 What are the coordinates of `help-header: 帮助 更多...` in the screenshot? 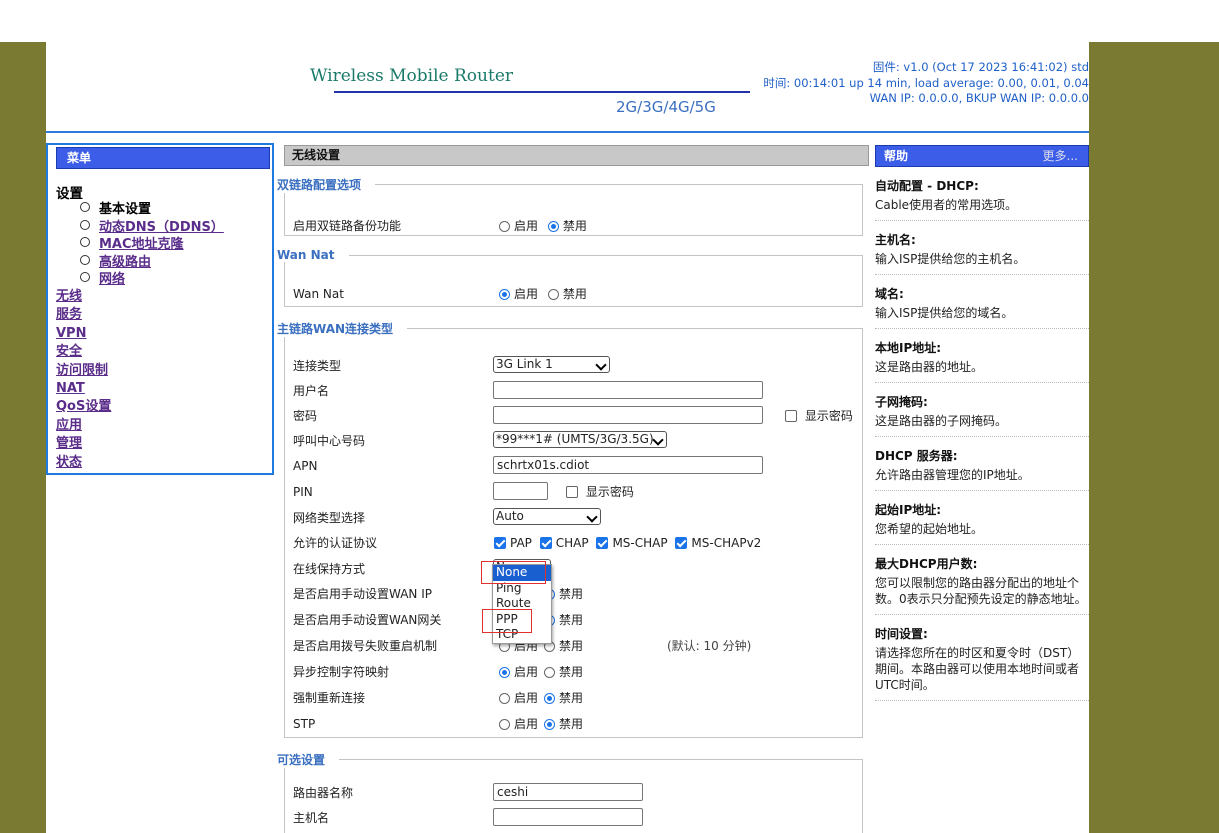 It's located at (982, 156).